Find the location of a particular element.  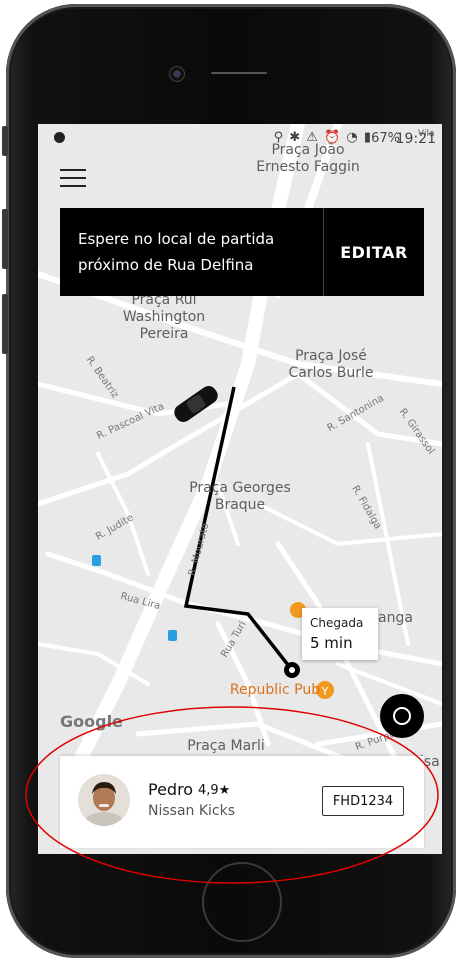

notification-icon is located at coordinates (59, 137).